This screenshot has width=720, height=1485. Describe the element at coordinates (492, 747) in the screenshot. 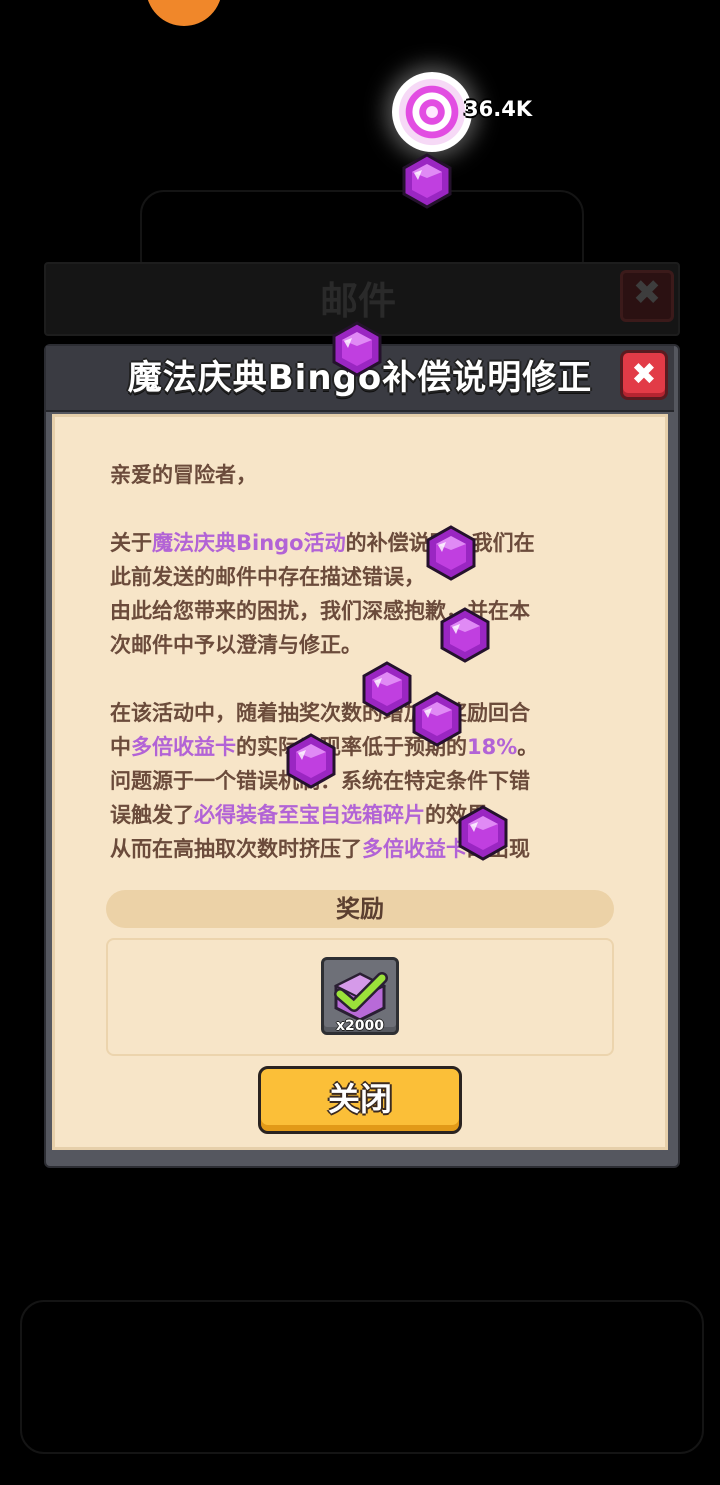

I see `highlight-text: 18%` at that location.